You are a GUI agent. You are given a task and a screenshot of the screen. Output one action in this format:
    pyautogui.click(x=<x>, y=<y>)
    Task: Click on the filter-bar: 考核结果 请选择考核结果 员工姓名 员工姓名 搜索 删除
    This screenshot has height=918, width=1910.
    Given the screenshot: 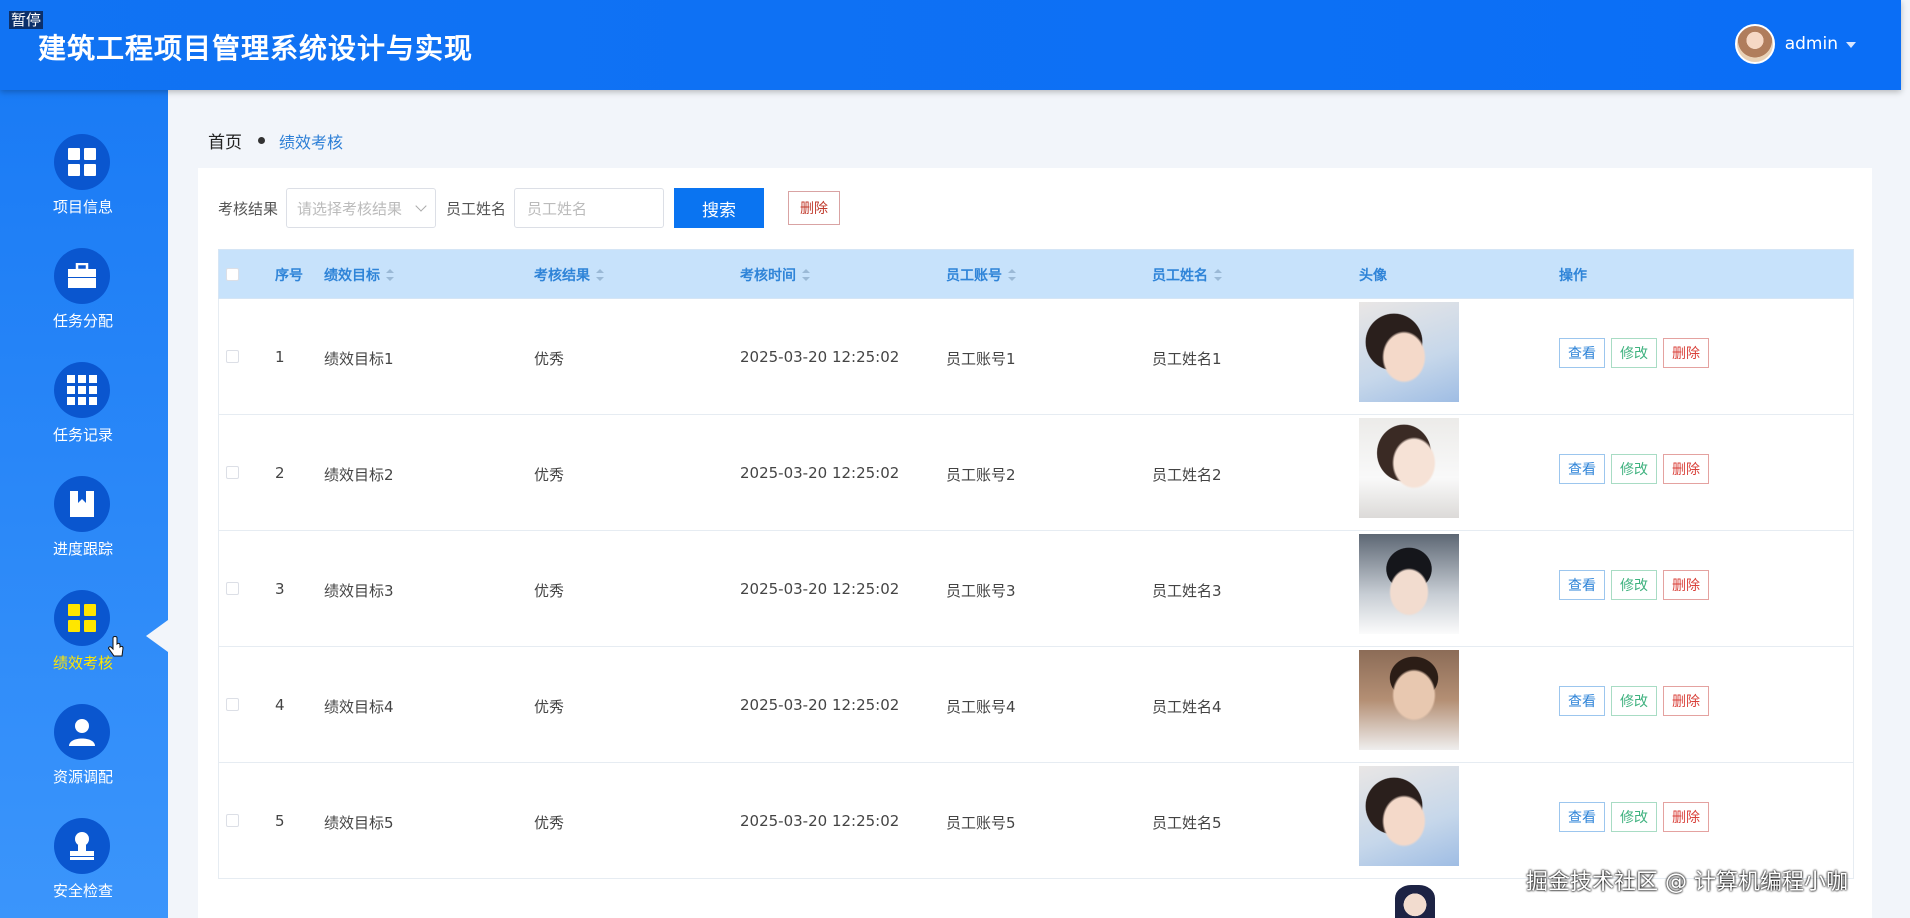 What is the action you would take?
    pyautogui.click(x=529, y=208)
    